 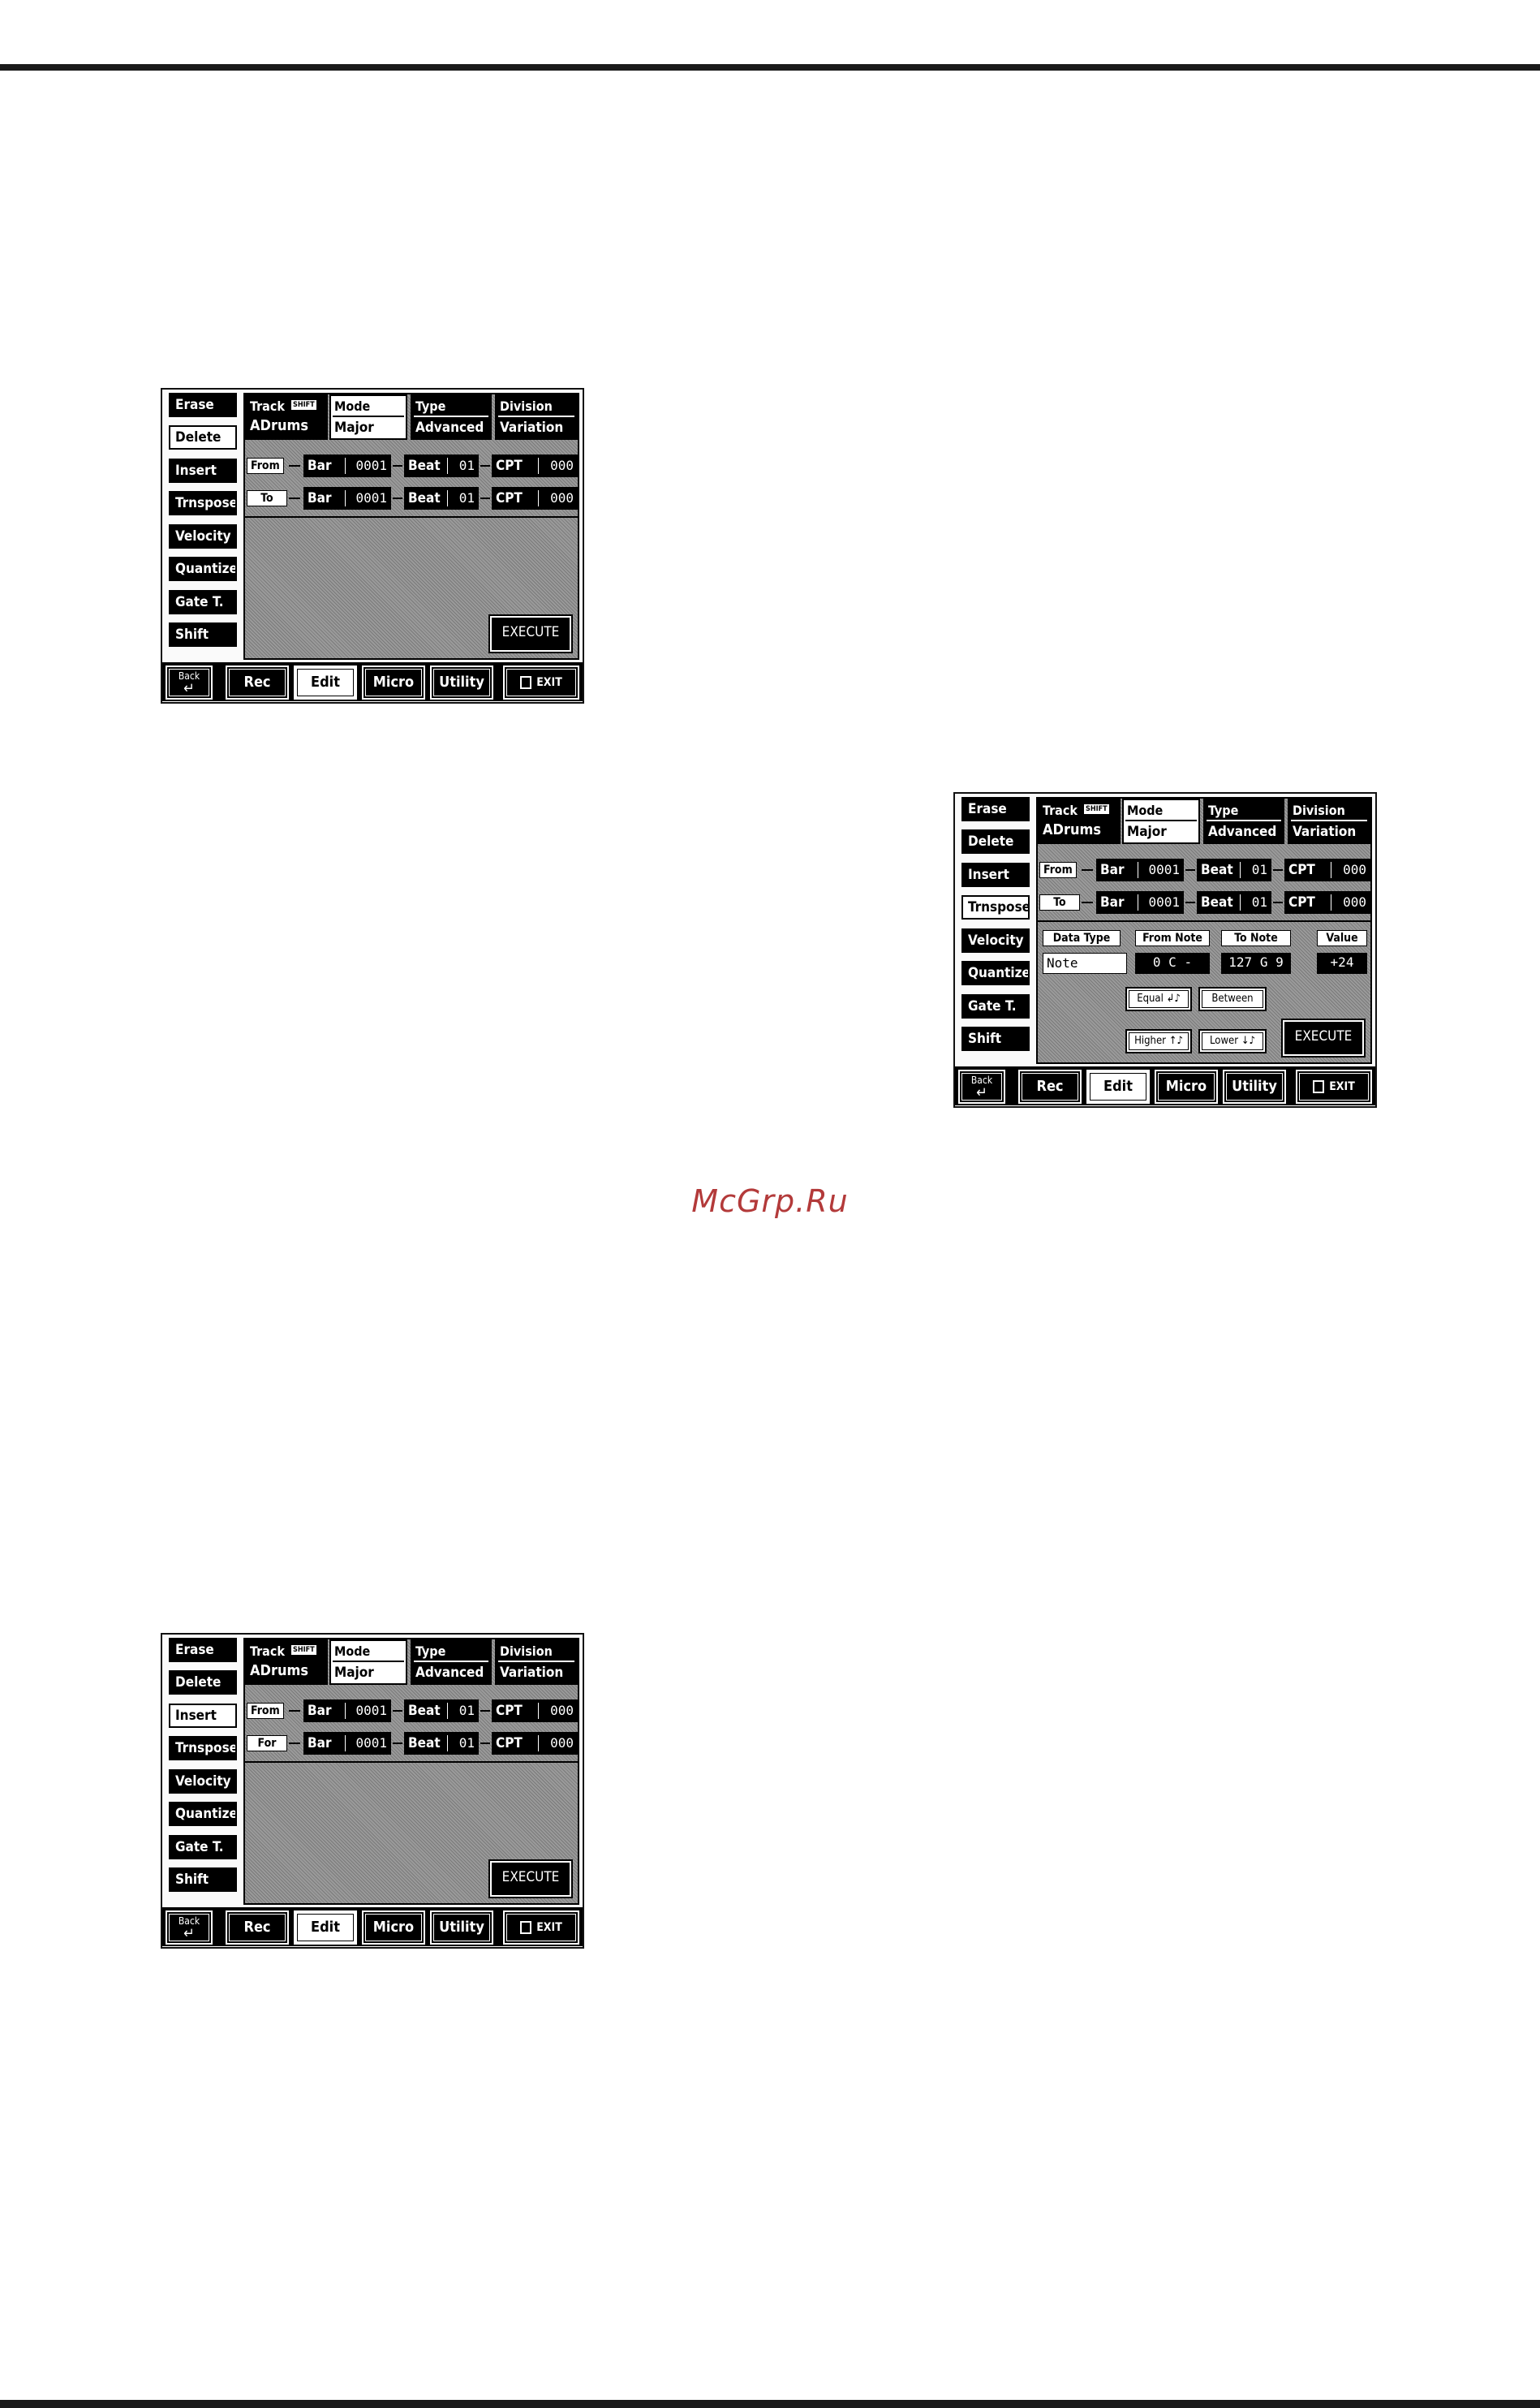 What do you see at coordinates (1158, 1041) in the screenshot?
I see `higher-button: Higher ↑♪` at bounding box center [1158, 1041].